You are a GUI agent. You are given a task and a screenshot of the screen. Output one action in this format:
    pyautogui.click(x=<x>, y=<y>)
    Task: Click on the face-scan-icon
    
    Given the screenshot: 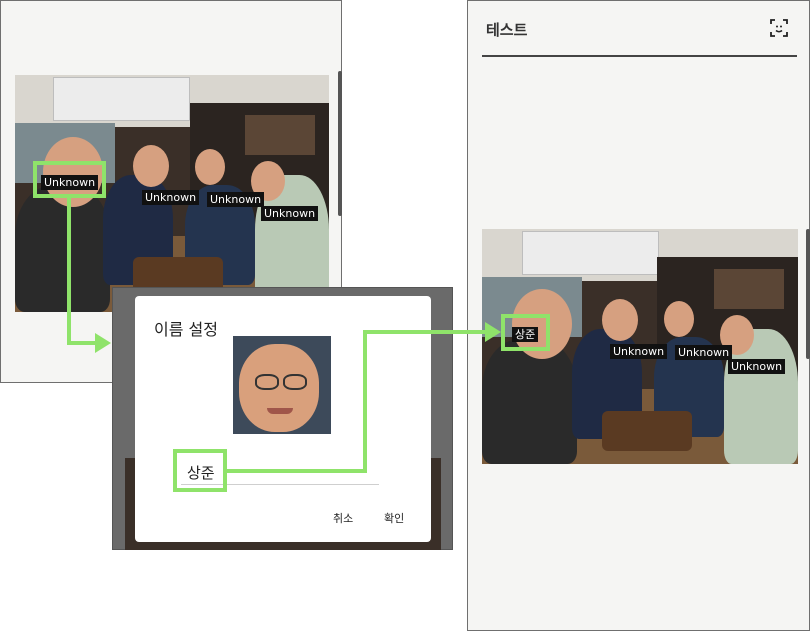 What is the action you would take?
    pyautogui.click(x=779, y=28)
    